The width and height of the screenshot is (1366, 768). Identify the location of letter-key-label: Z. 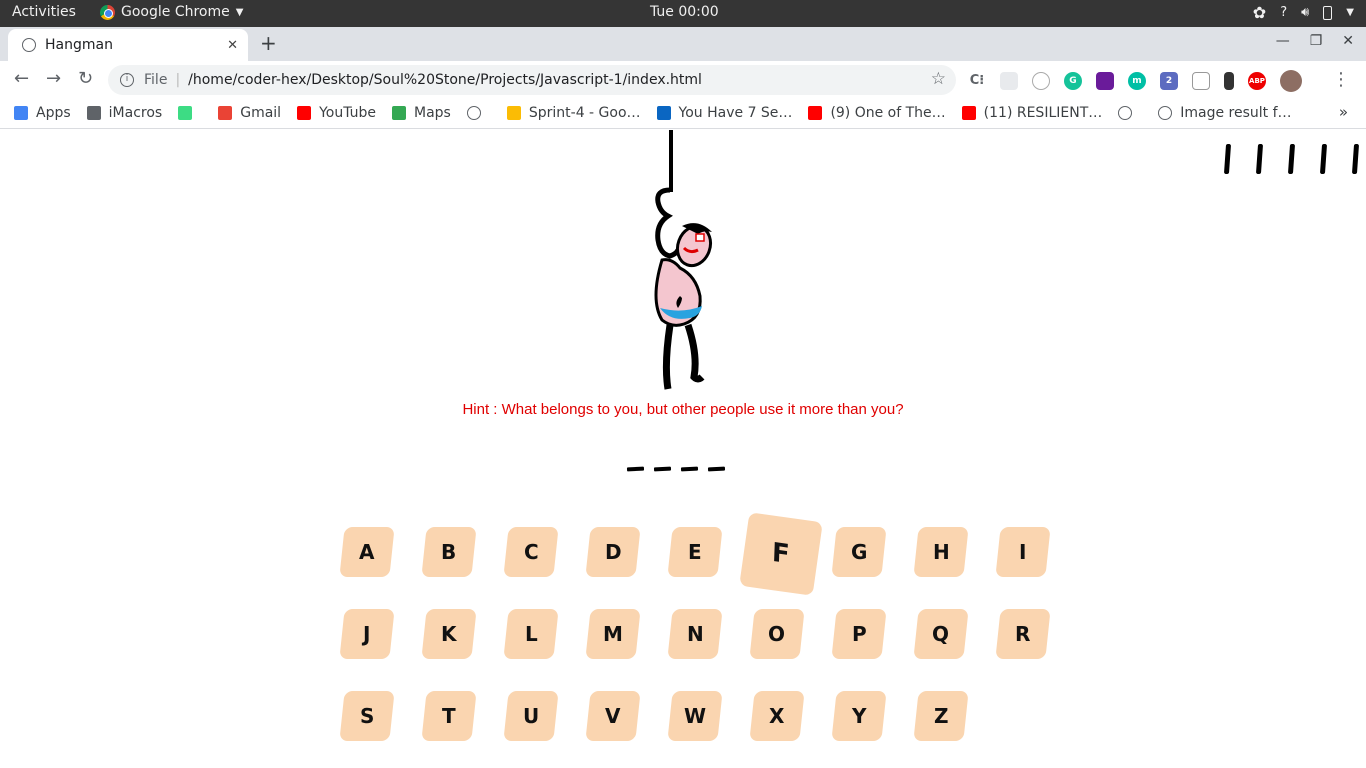
(941, 716).